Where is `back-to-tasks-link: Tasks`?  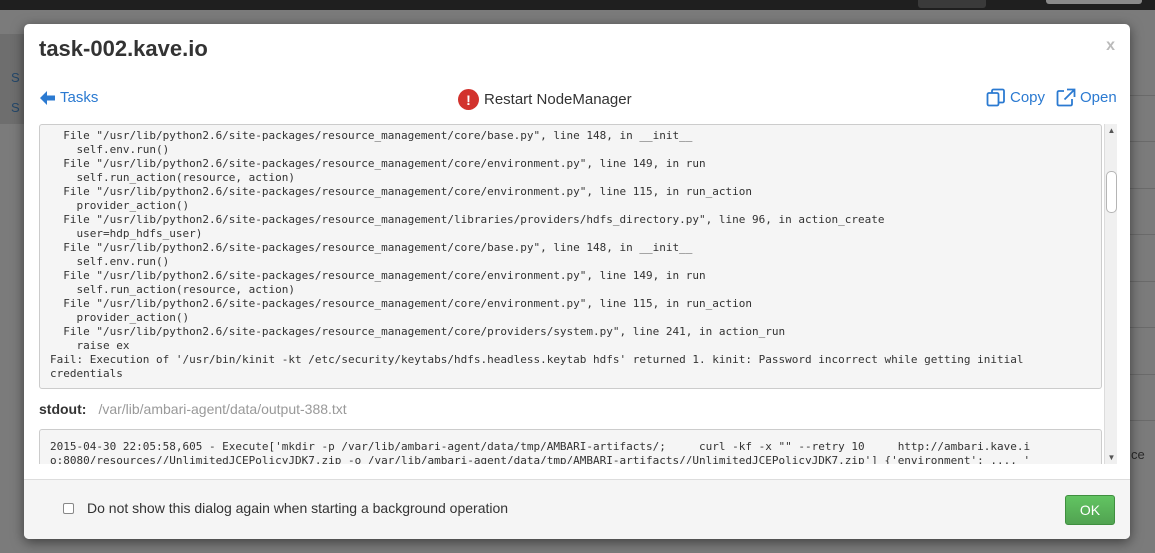 back-to-tasks-link: Tasks is located at coordinates (68, 97).